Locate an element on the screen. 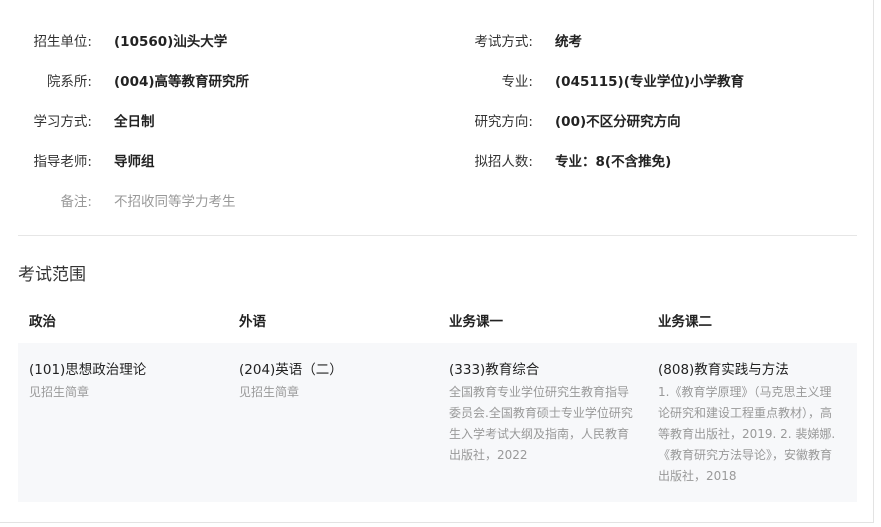  reference-line: 出版社，2018 is located at coordinates (697, 476).